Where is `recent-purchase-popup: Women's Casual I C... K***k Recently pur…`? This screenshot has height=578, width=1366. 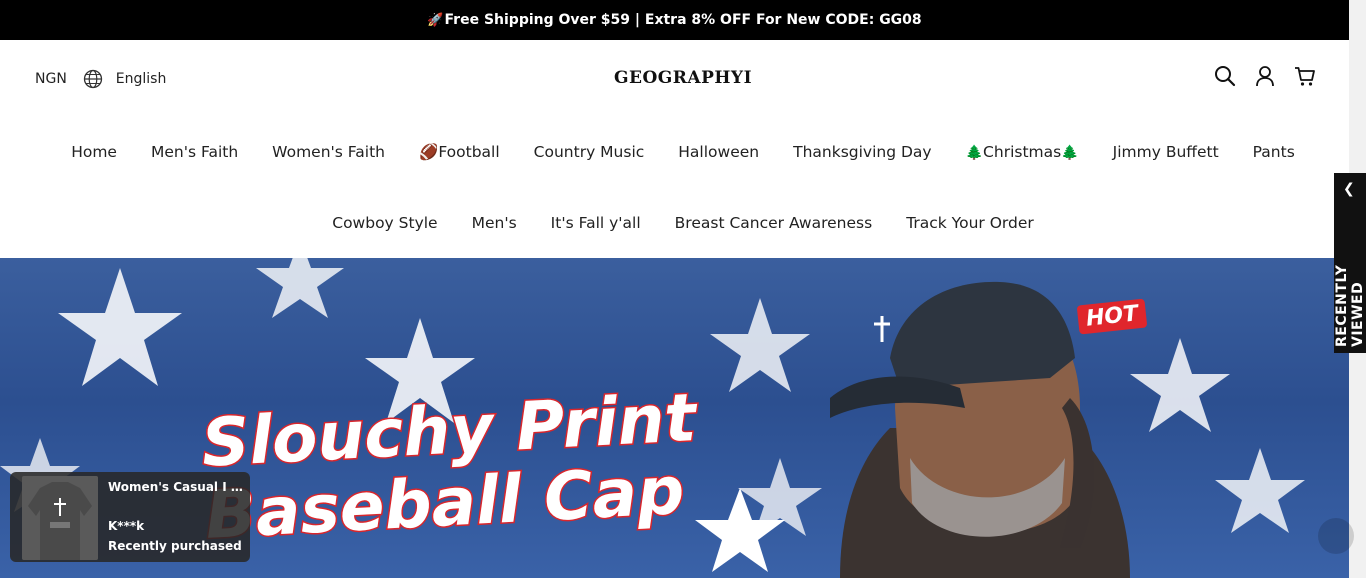 recent-purchase-popup: Women's Casual I C... K***k Recently pur… is located at coordinates (130, 517).